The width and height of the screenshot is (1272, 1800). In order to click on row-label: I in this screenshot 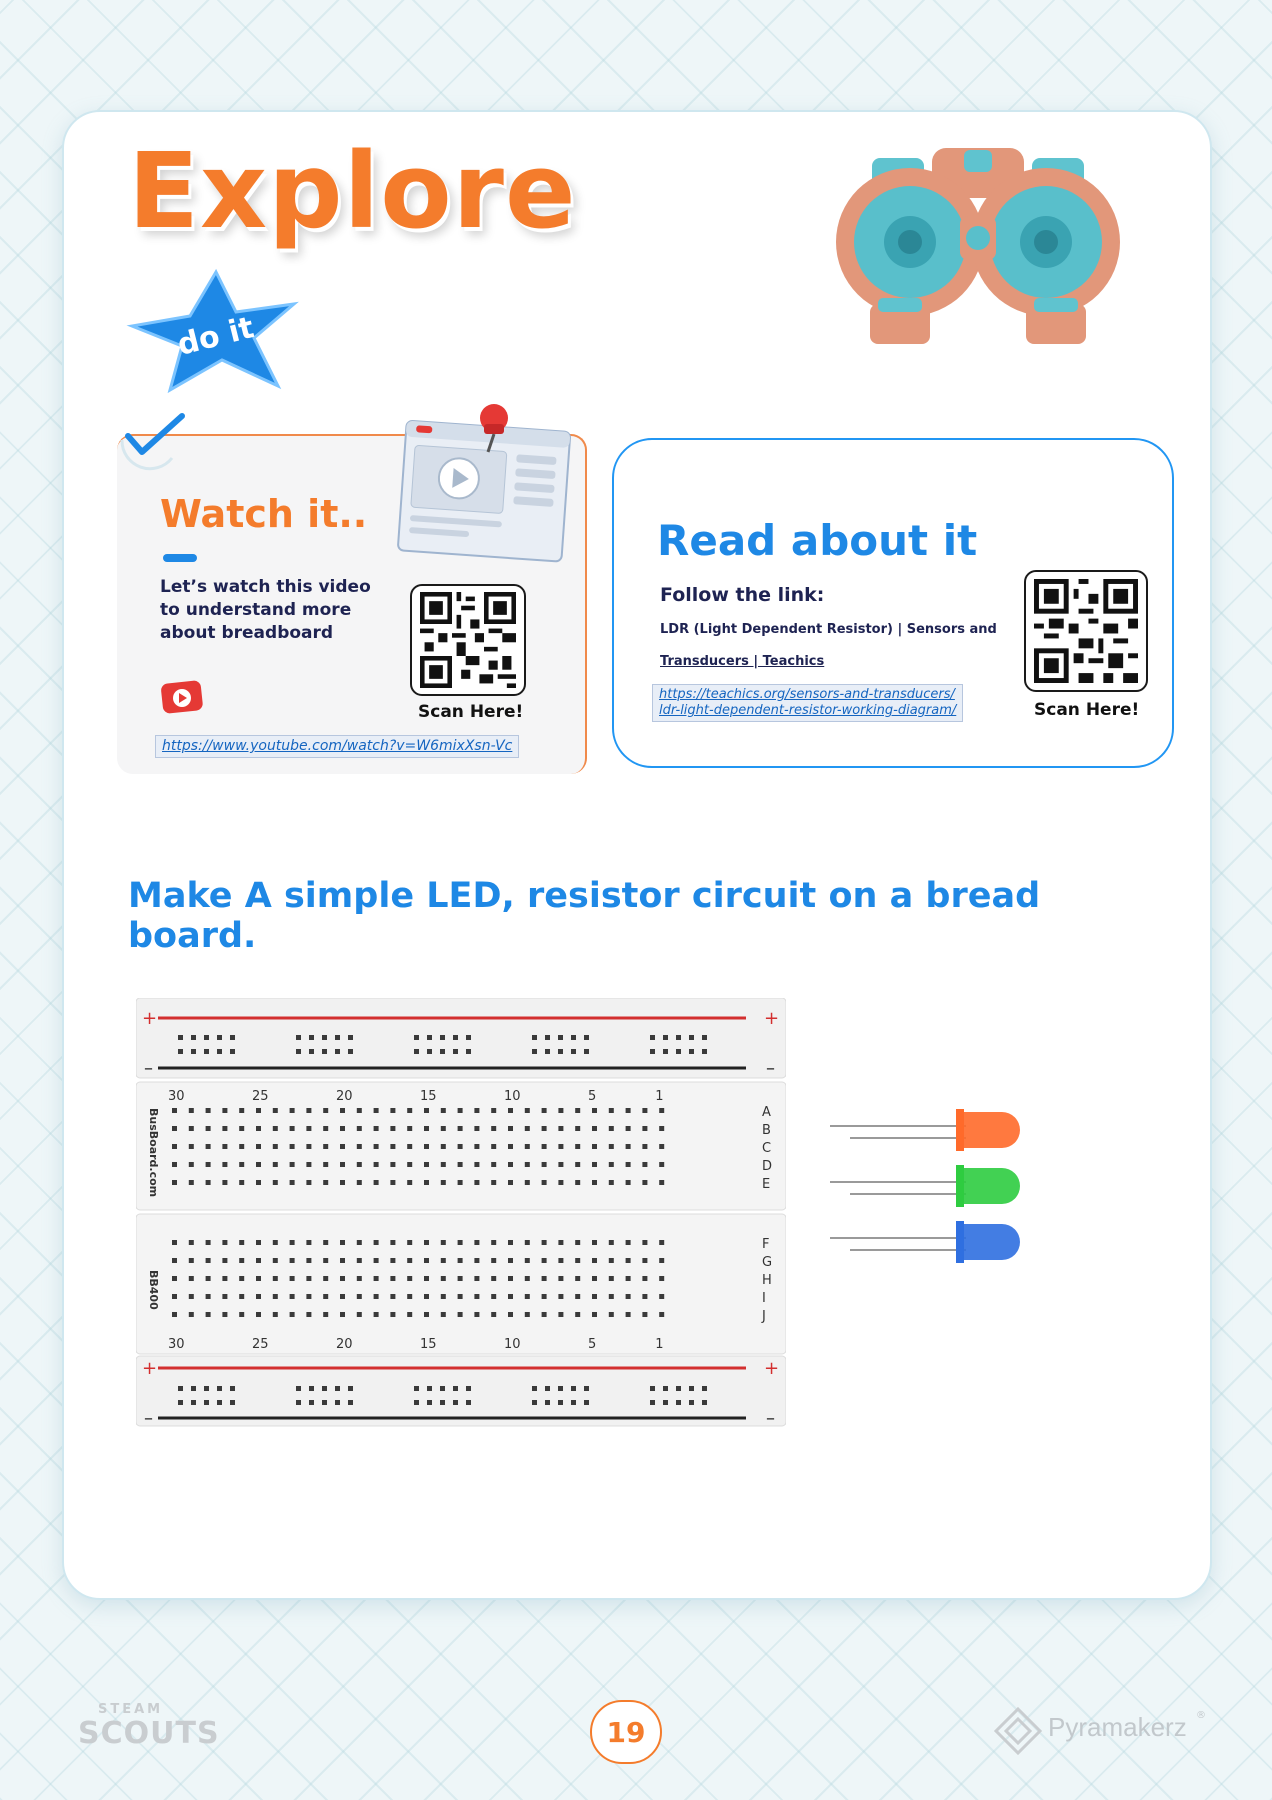, I will do `click(764, 1298)`.